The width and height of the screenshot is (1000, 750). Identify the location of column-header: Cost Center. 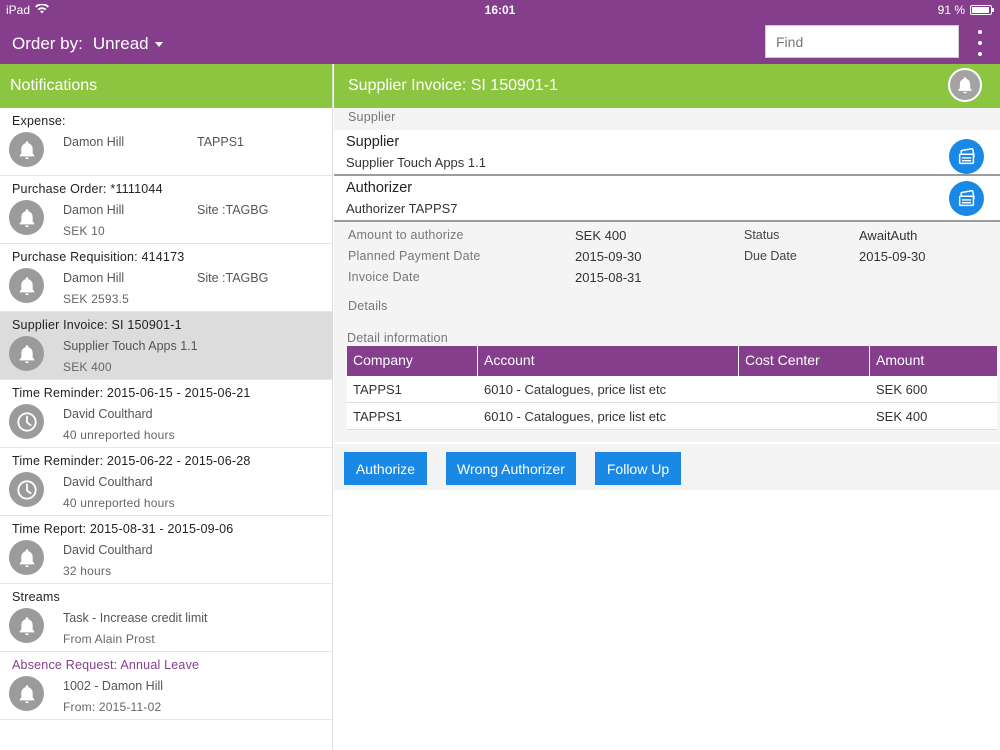
(804, 361).